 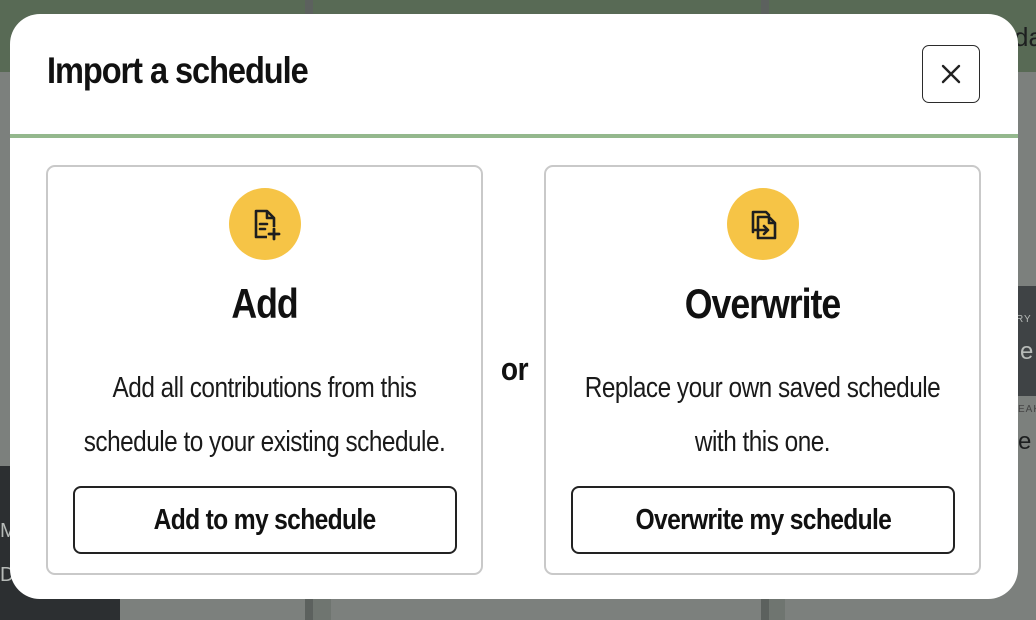 I want to click on close-button, so click(x=951, y=74).